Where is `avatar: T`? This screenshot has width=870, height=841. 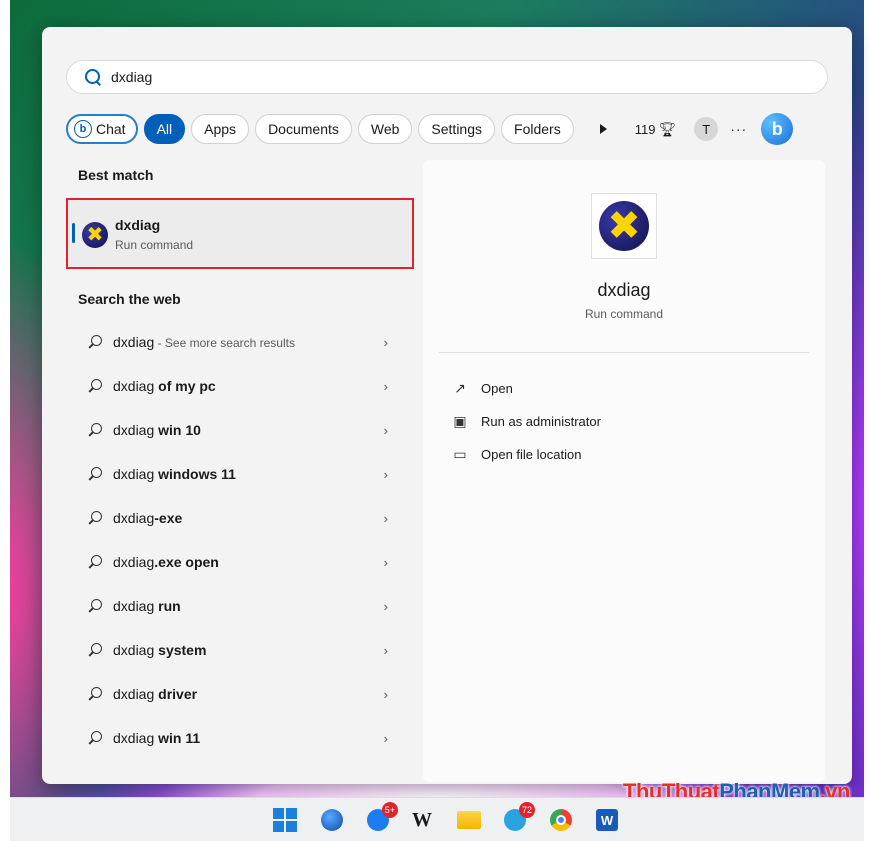 avatar: T is located at coordinates (706, 129).